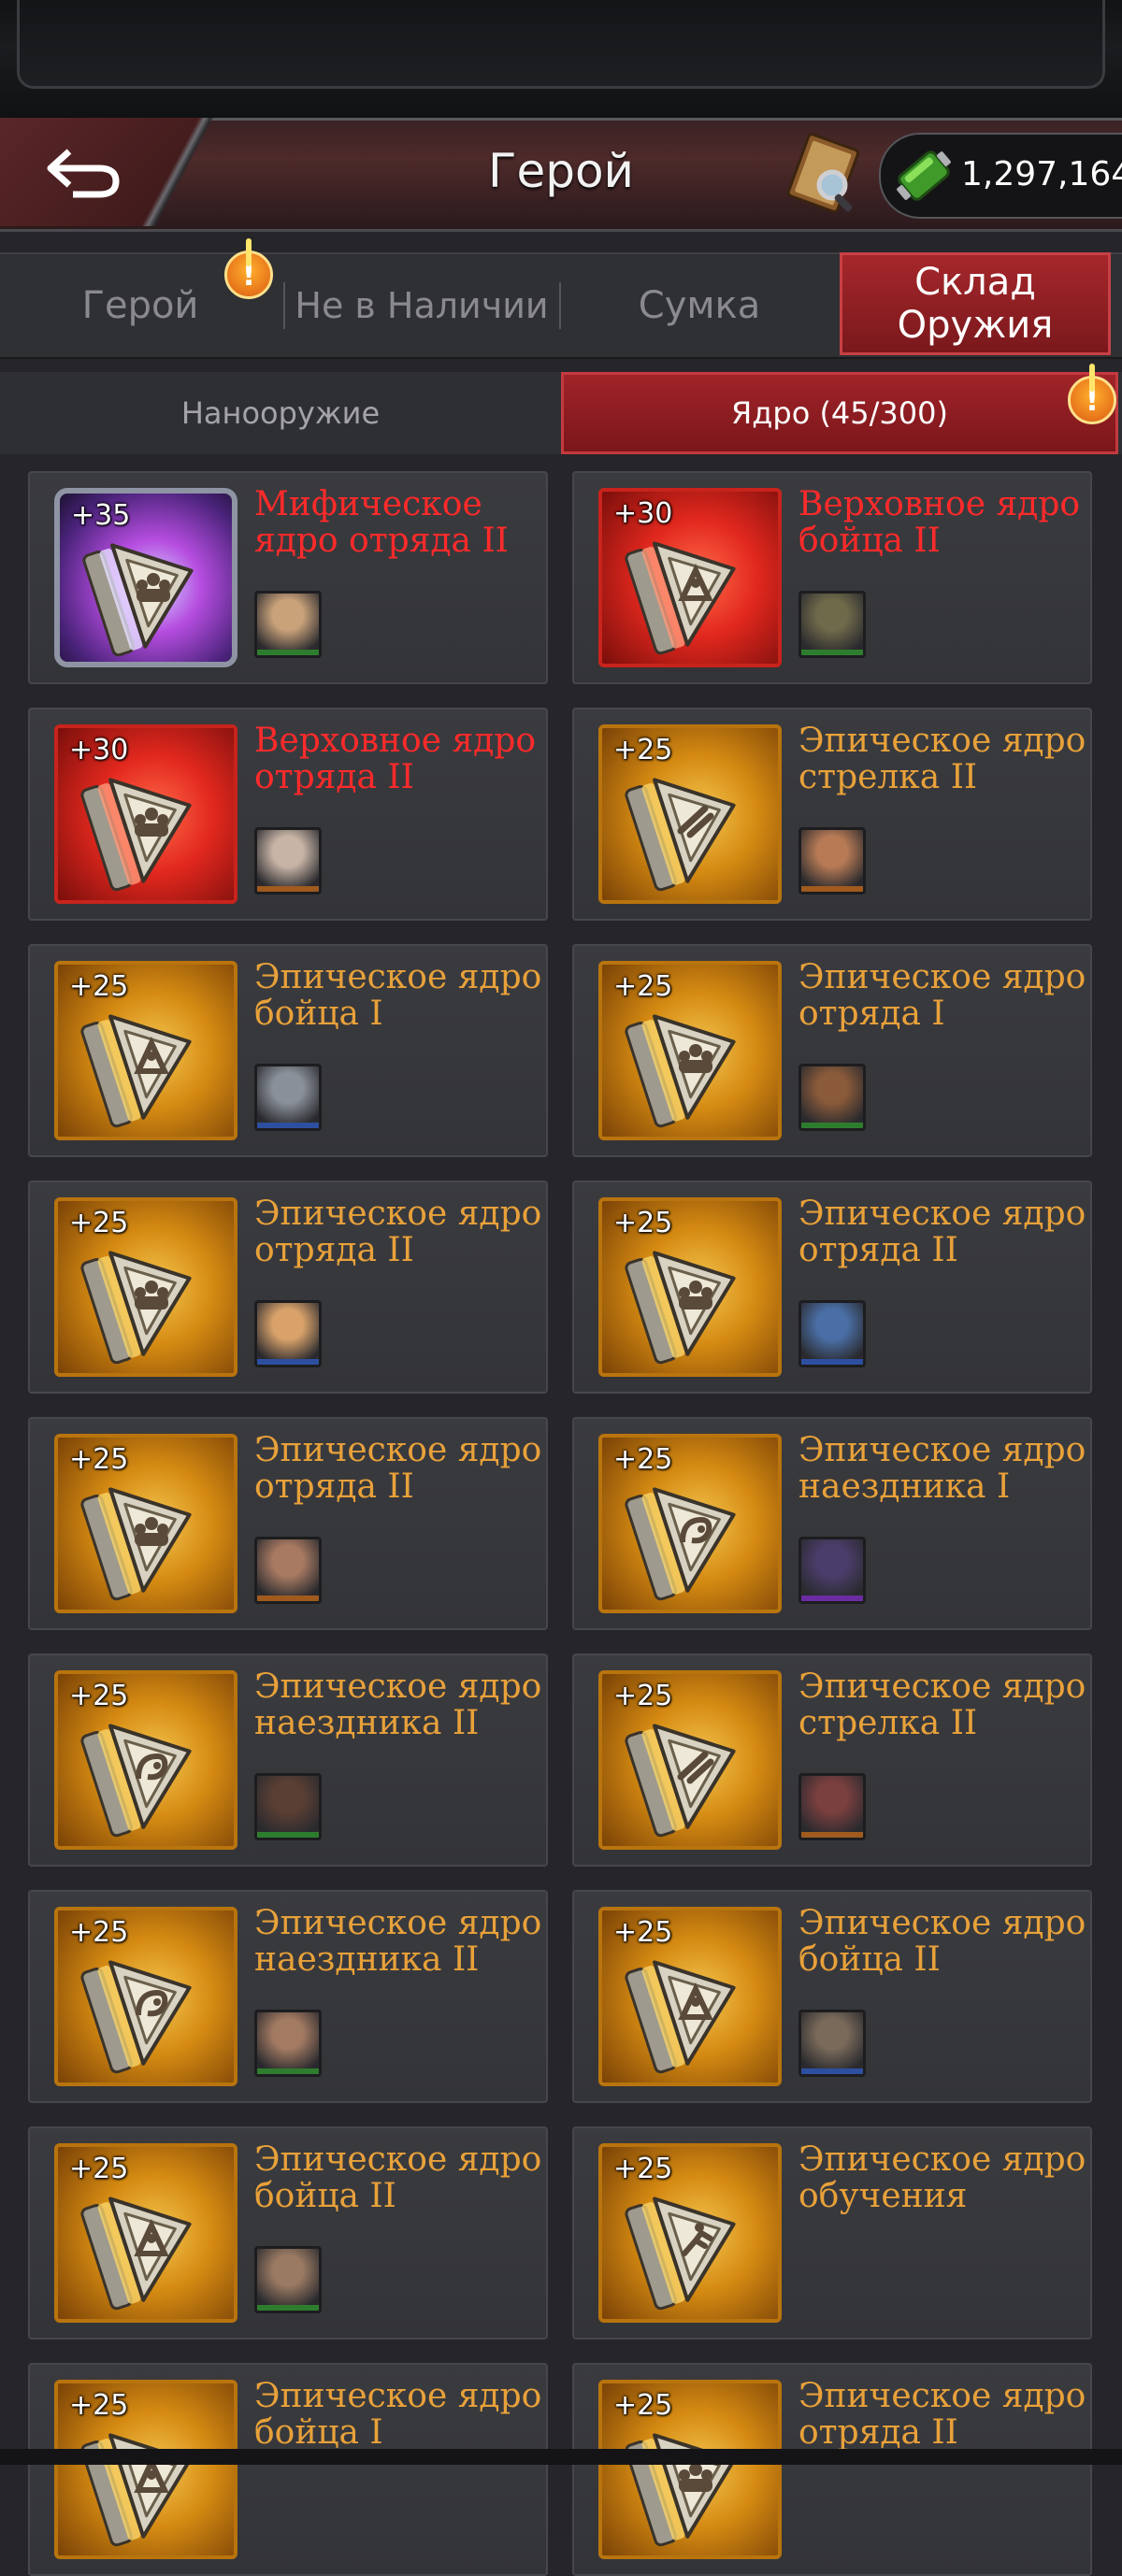 The image size is (1122, 2576). I want to click on tab-bag: Сумка, so click(699, 305).